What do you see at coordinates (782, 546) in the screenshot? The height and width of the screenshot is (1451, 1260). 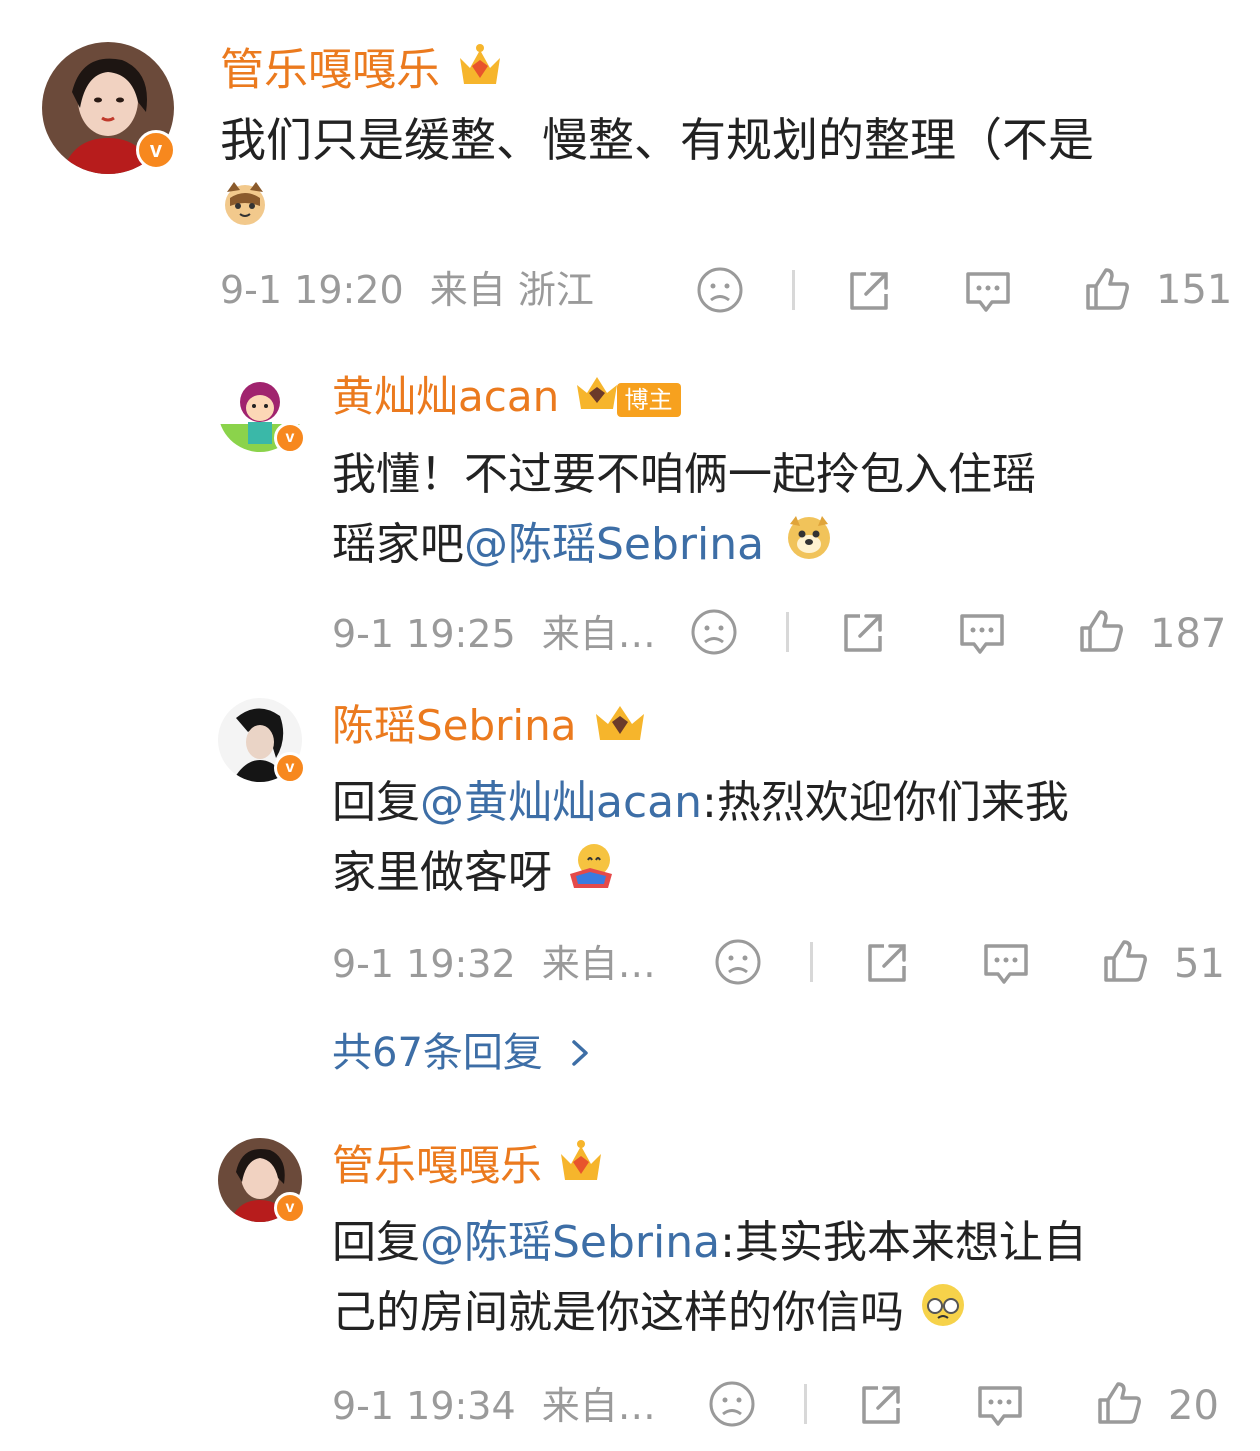 I see `text-line-2: 瑶家吧@陈瑶Sebrina` at bounding box center [782, 546].